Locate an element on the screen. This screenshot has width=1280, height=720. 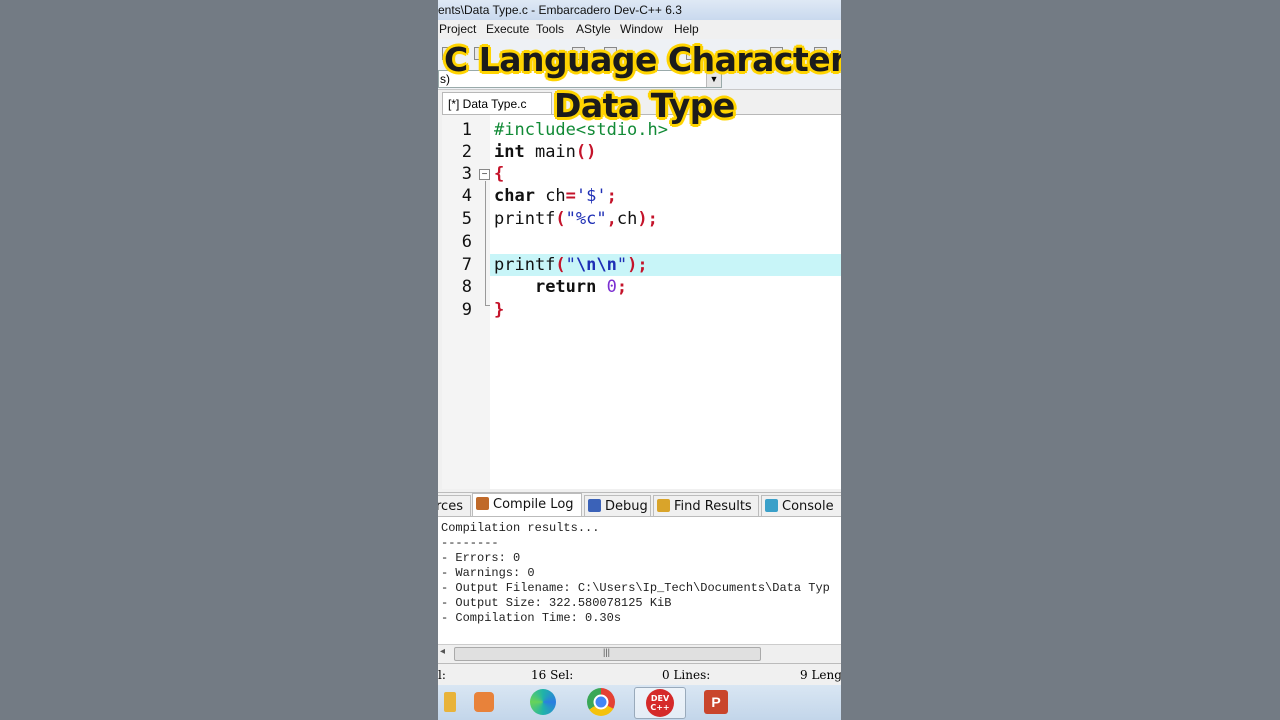
tab-data-type-c: [*] Data Type.c is located at coordinates (497, 103).